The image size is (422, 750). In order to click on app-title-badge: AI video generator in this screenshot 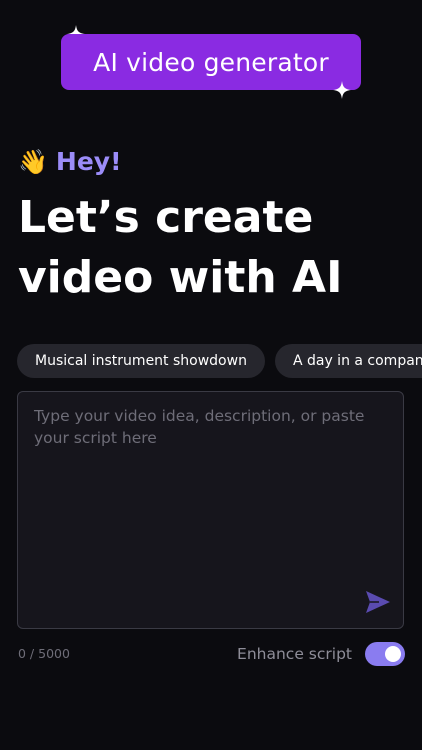, I will do `click(211, 62)`.